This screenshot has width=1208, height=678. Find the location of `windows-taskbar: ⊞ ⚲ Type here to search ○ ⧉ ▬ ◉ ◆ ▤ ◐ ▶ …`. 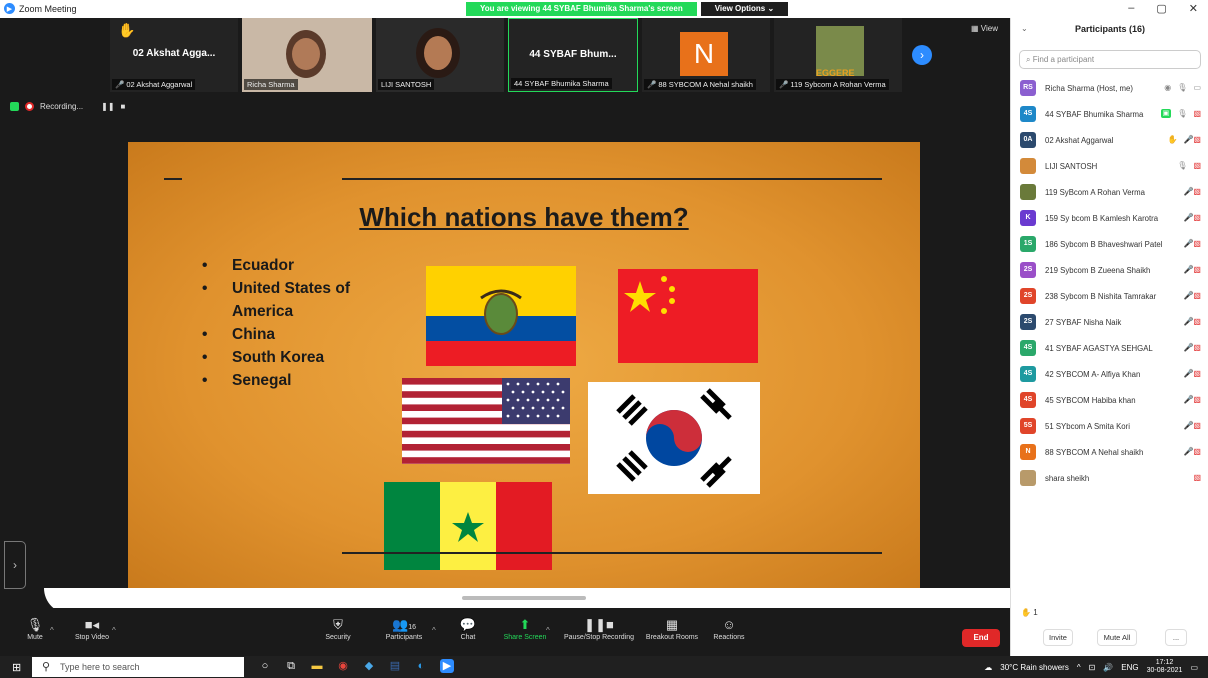

windows-taskbar: ⊞ ⚲ Type here to search ○ ⧉ ▬ ◉ ◆ ▤ ◐ ▶ … is located at coordinates (604, 667).